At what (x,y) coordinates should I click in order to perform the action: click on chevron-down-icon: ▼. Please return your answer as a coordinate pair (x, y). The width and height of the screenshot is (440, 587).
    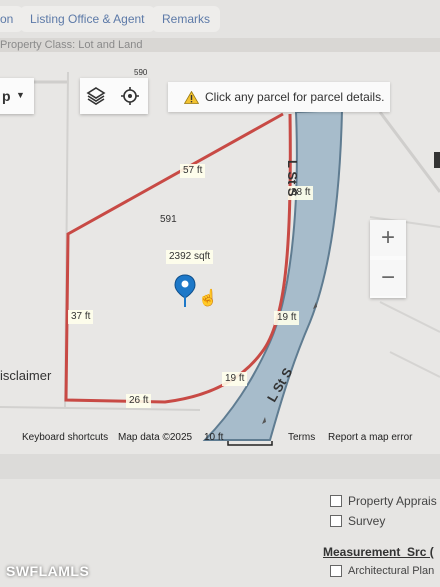
    Looking at the image, I should click on (20, 95).